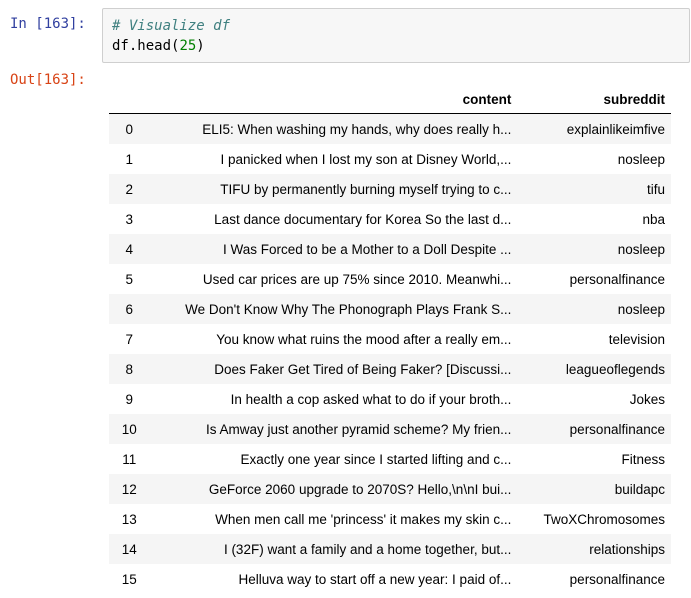  What do you see at coordinates (48, 80) in the screenshot?
I see `output-prompt: Out[163]:` at bounding box center [48, 80].